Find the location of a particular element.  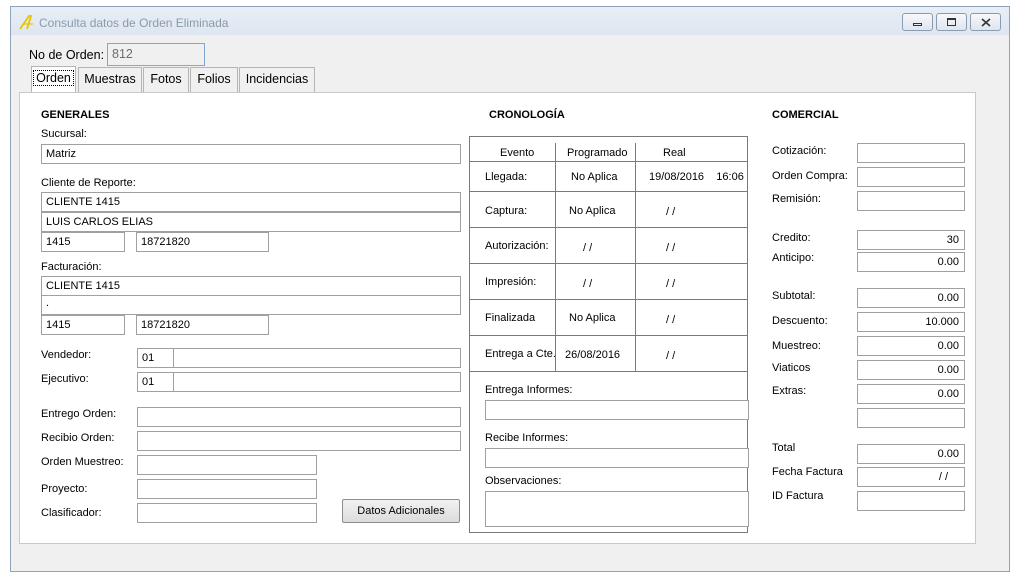

credito-field: 30 is located at coordinates (911, 240).